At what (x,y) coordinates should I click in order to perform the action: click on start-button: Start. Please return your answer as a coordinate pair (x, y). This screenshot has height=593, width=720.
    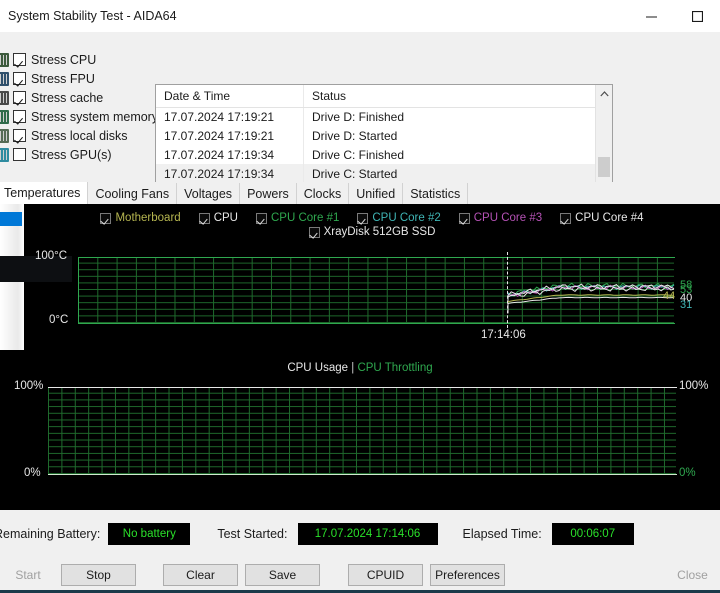
    Looking at the image, I should click on (28, 575).